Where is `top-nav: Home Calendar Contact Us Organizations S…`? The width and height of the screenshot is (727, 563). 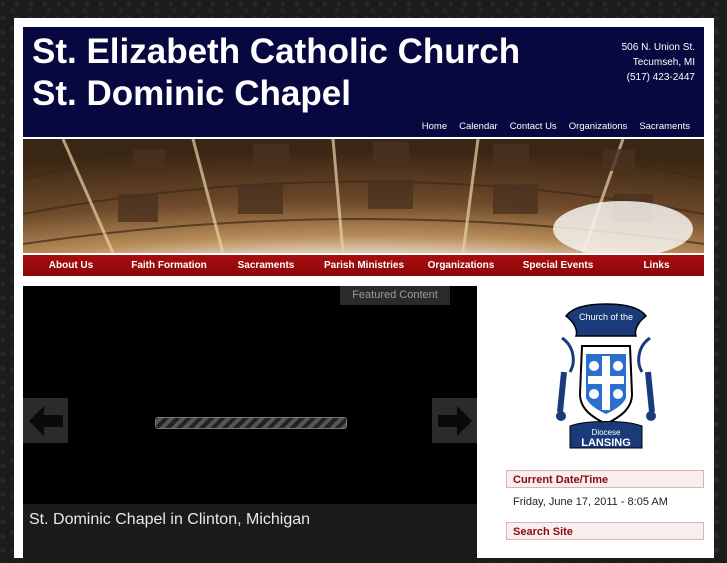 top-nav: Home Calendar Contact Us Organizations S… is located at coordinates (556, 126).